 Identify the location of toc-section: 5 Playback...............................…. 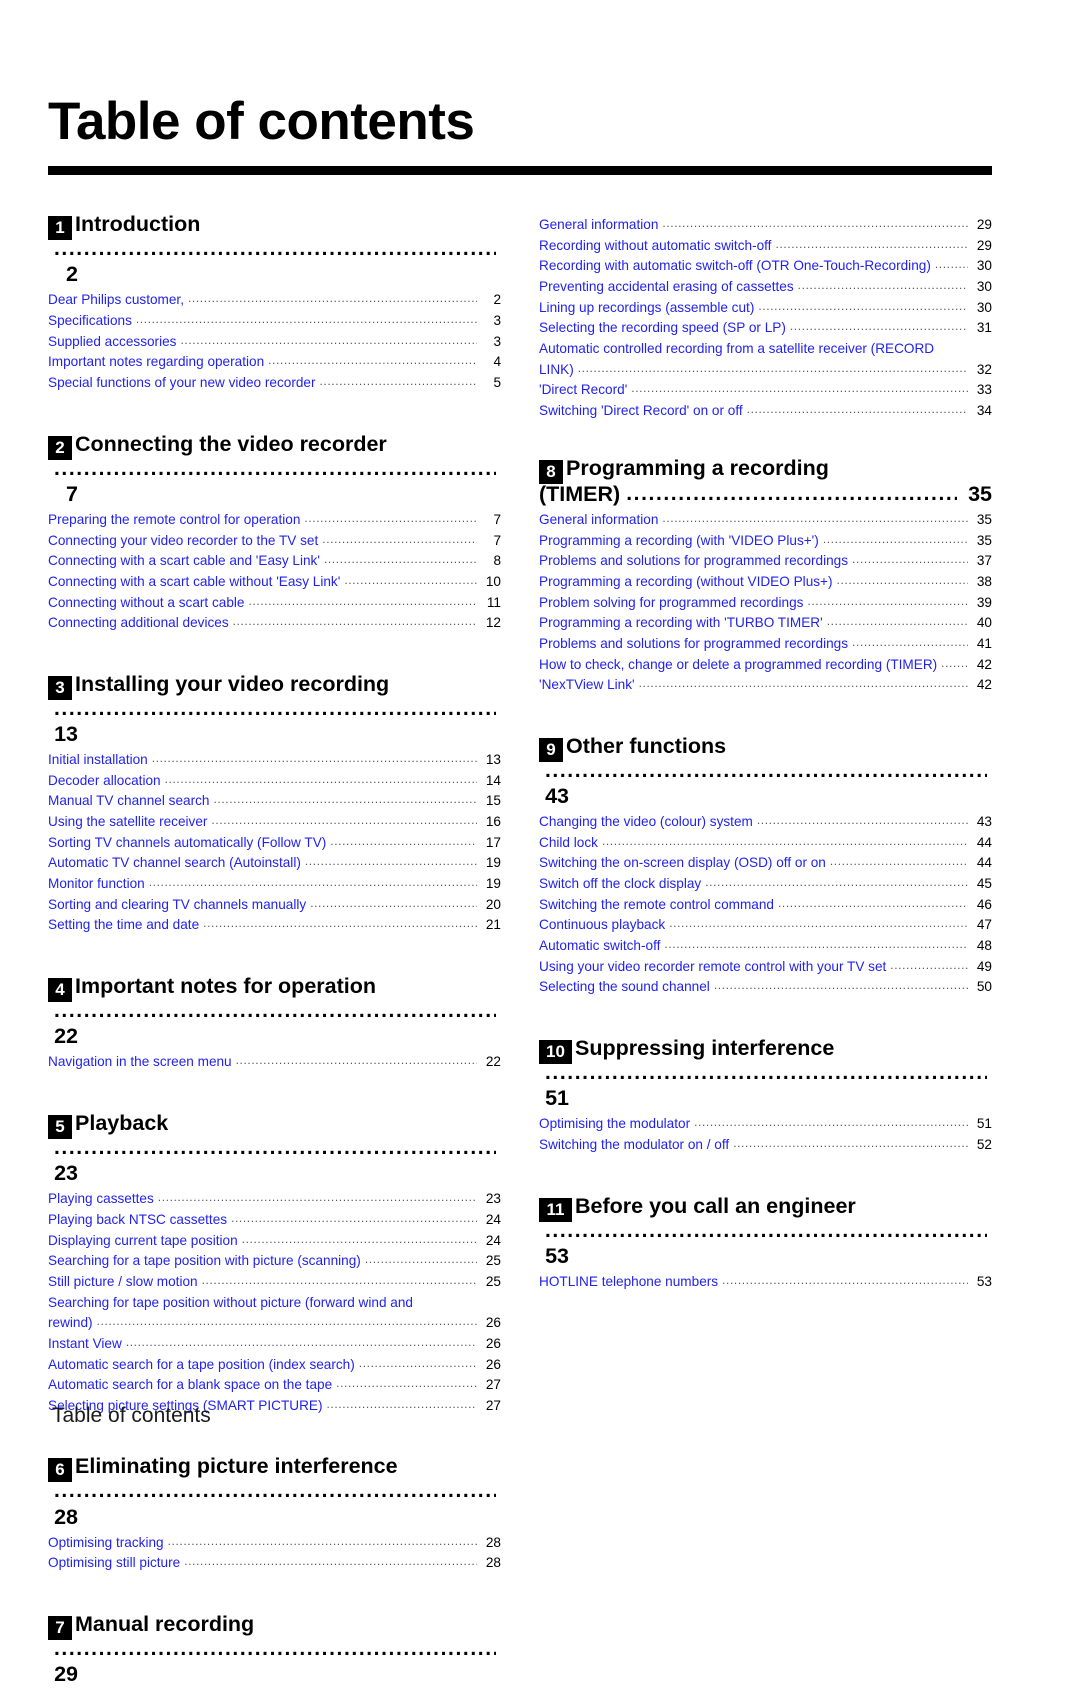
(274, 1264).